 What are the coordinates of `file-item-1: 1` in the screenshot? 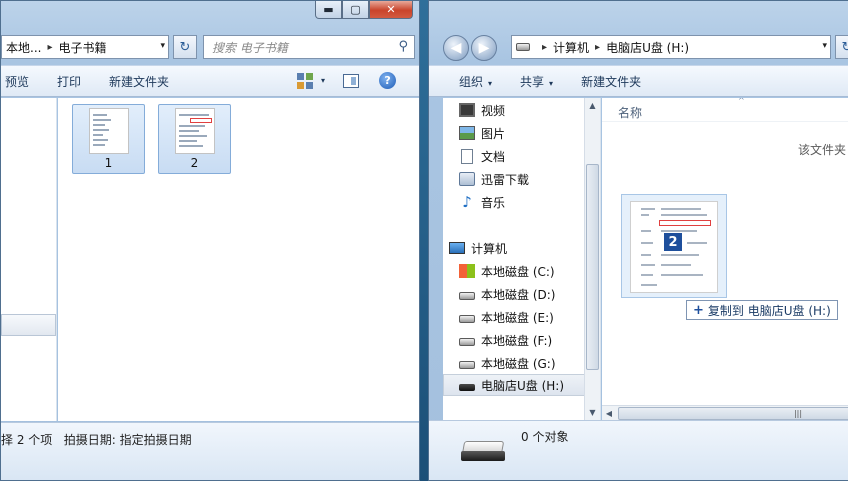 It's located at (108, 139).